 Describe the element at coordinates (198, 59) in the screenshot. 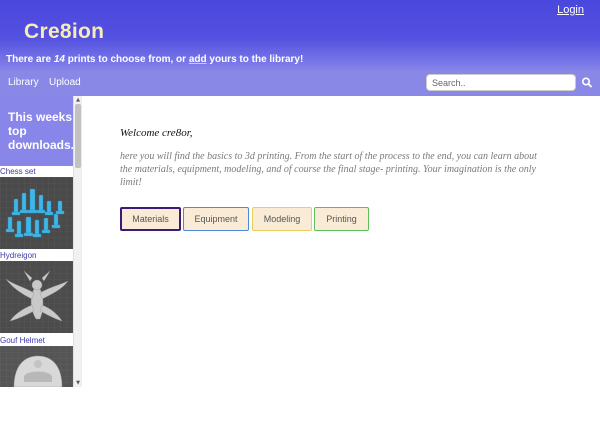

I see `add-print-link: add` at that location.